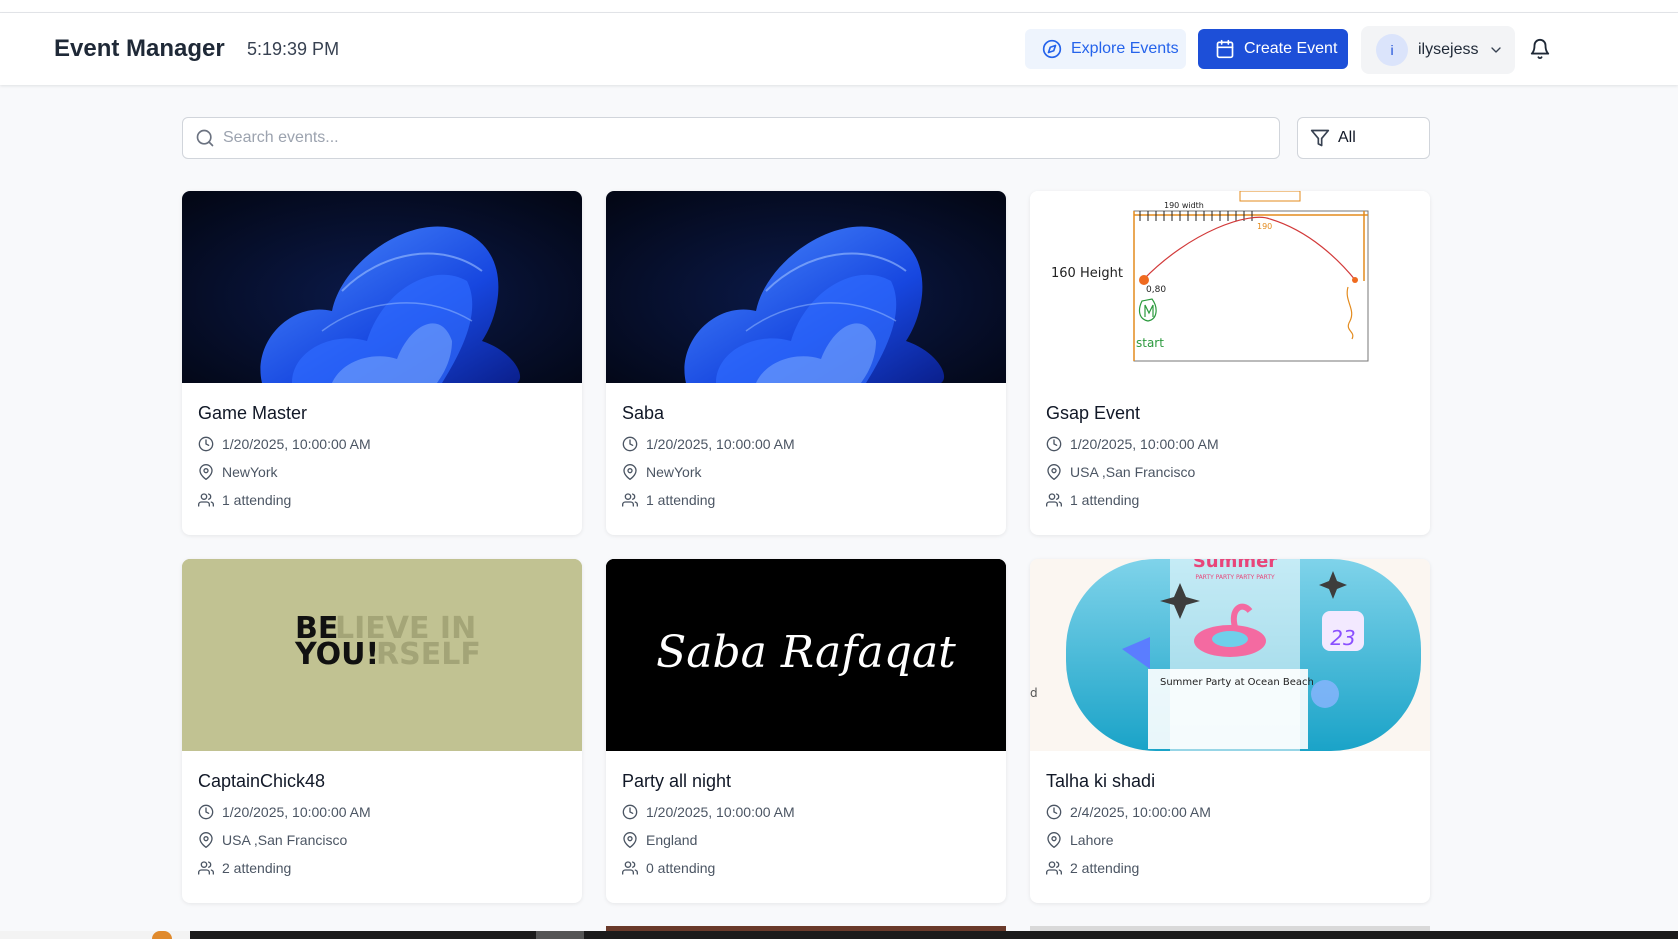 This screenshot has height=939, width=1678. What do you see at coordinates (428, 654) in the screenshot?
I see `believe-line2-faded: RSELF` at bounding box center [428, 654].